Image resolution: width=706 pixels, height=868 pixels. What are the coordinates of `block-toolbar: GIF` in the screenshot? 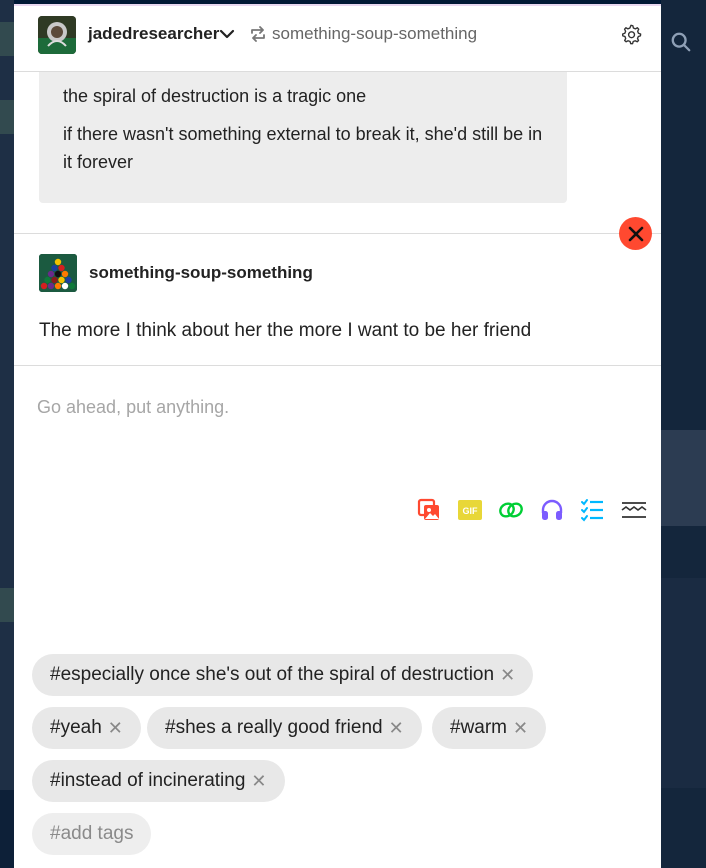 It's located at (531, 510).